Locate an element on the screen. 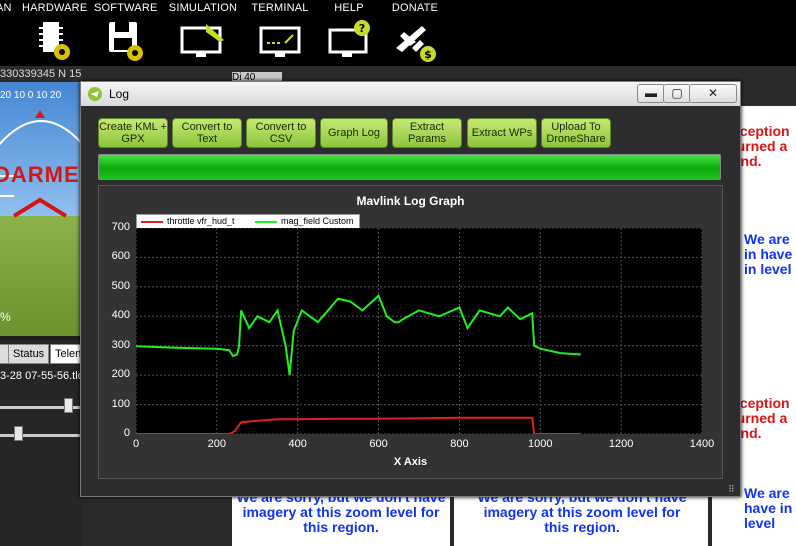 The height and width of the screenshot is (546, 796). toolbar-label: SOFTWARE is located at coordinates (126, 8).